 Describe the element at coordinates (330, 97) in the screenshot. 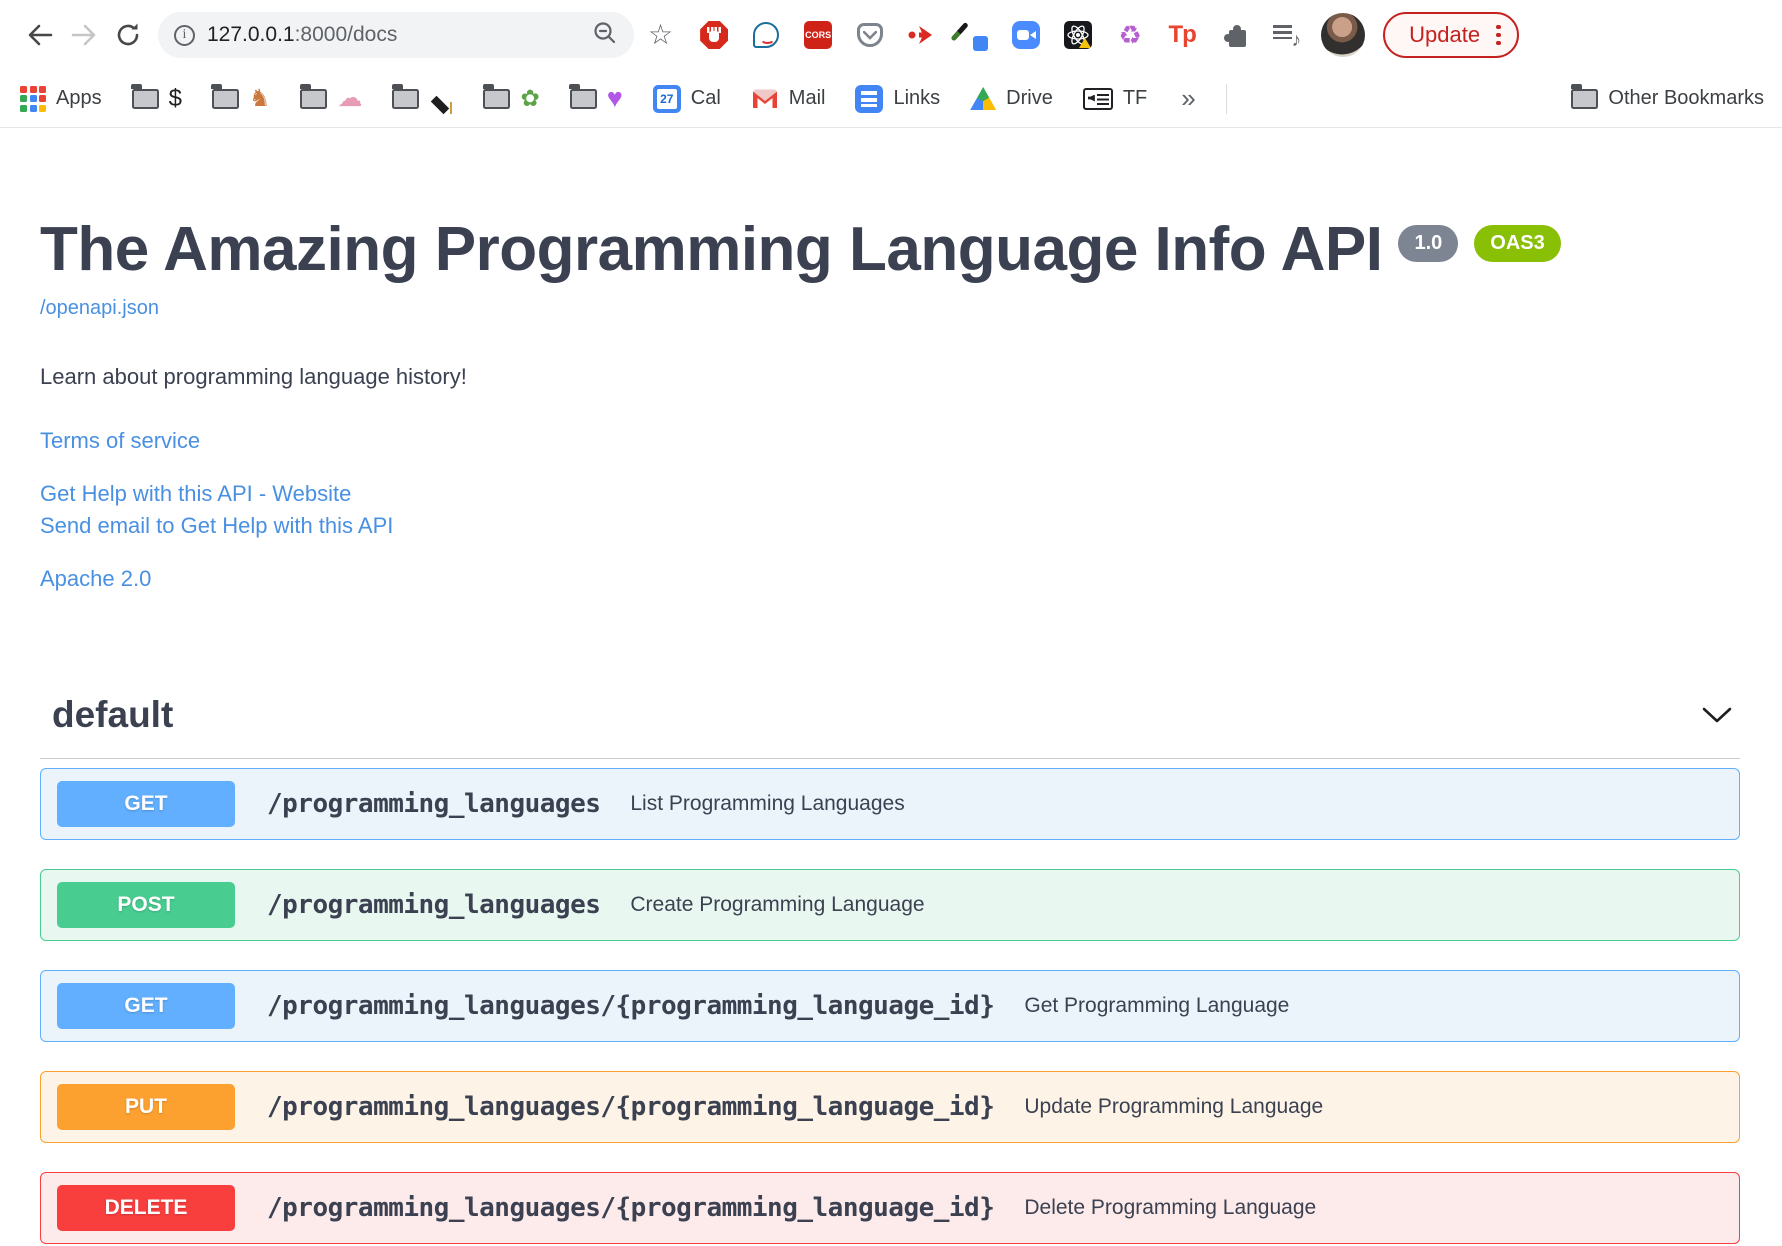

I see `bookmark-folder-brain` at that location.